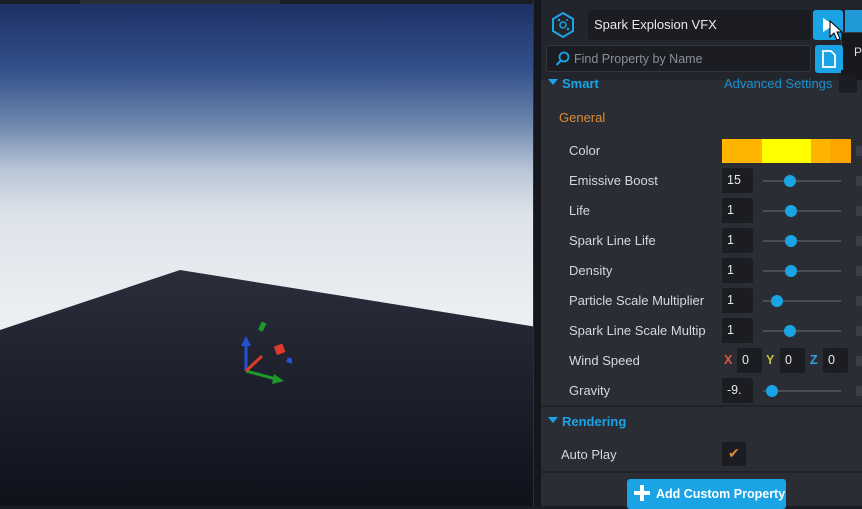  What do you see at coordinates (582, 117) in the screenshot?
I see `general-heading: General` at bounding box center [582, 117].